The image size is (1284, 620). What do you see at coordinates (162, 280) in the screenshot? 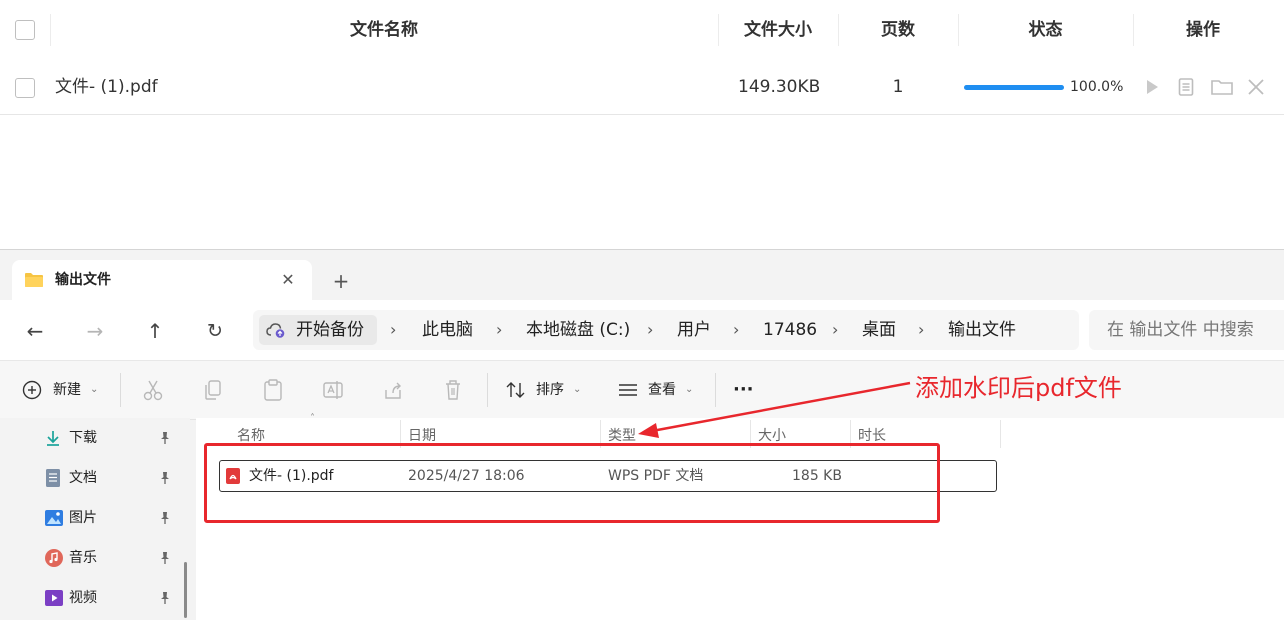
I see `tab-output-folder: 输出文件 ✕` at bounding box center [162, 280].